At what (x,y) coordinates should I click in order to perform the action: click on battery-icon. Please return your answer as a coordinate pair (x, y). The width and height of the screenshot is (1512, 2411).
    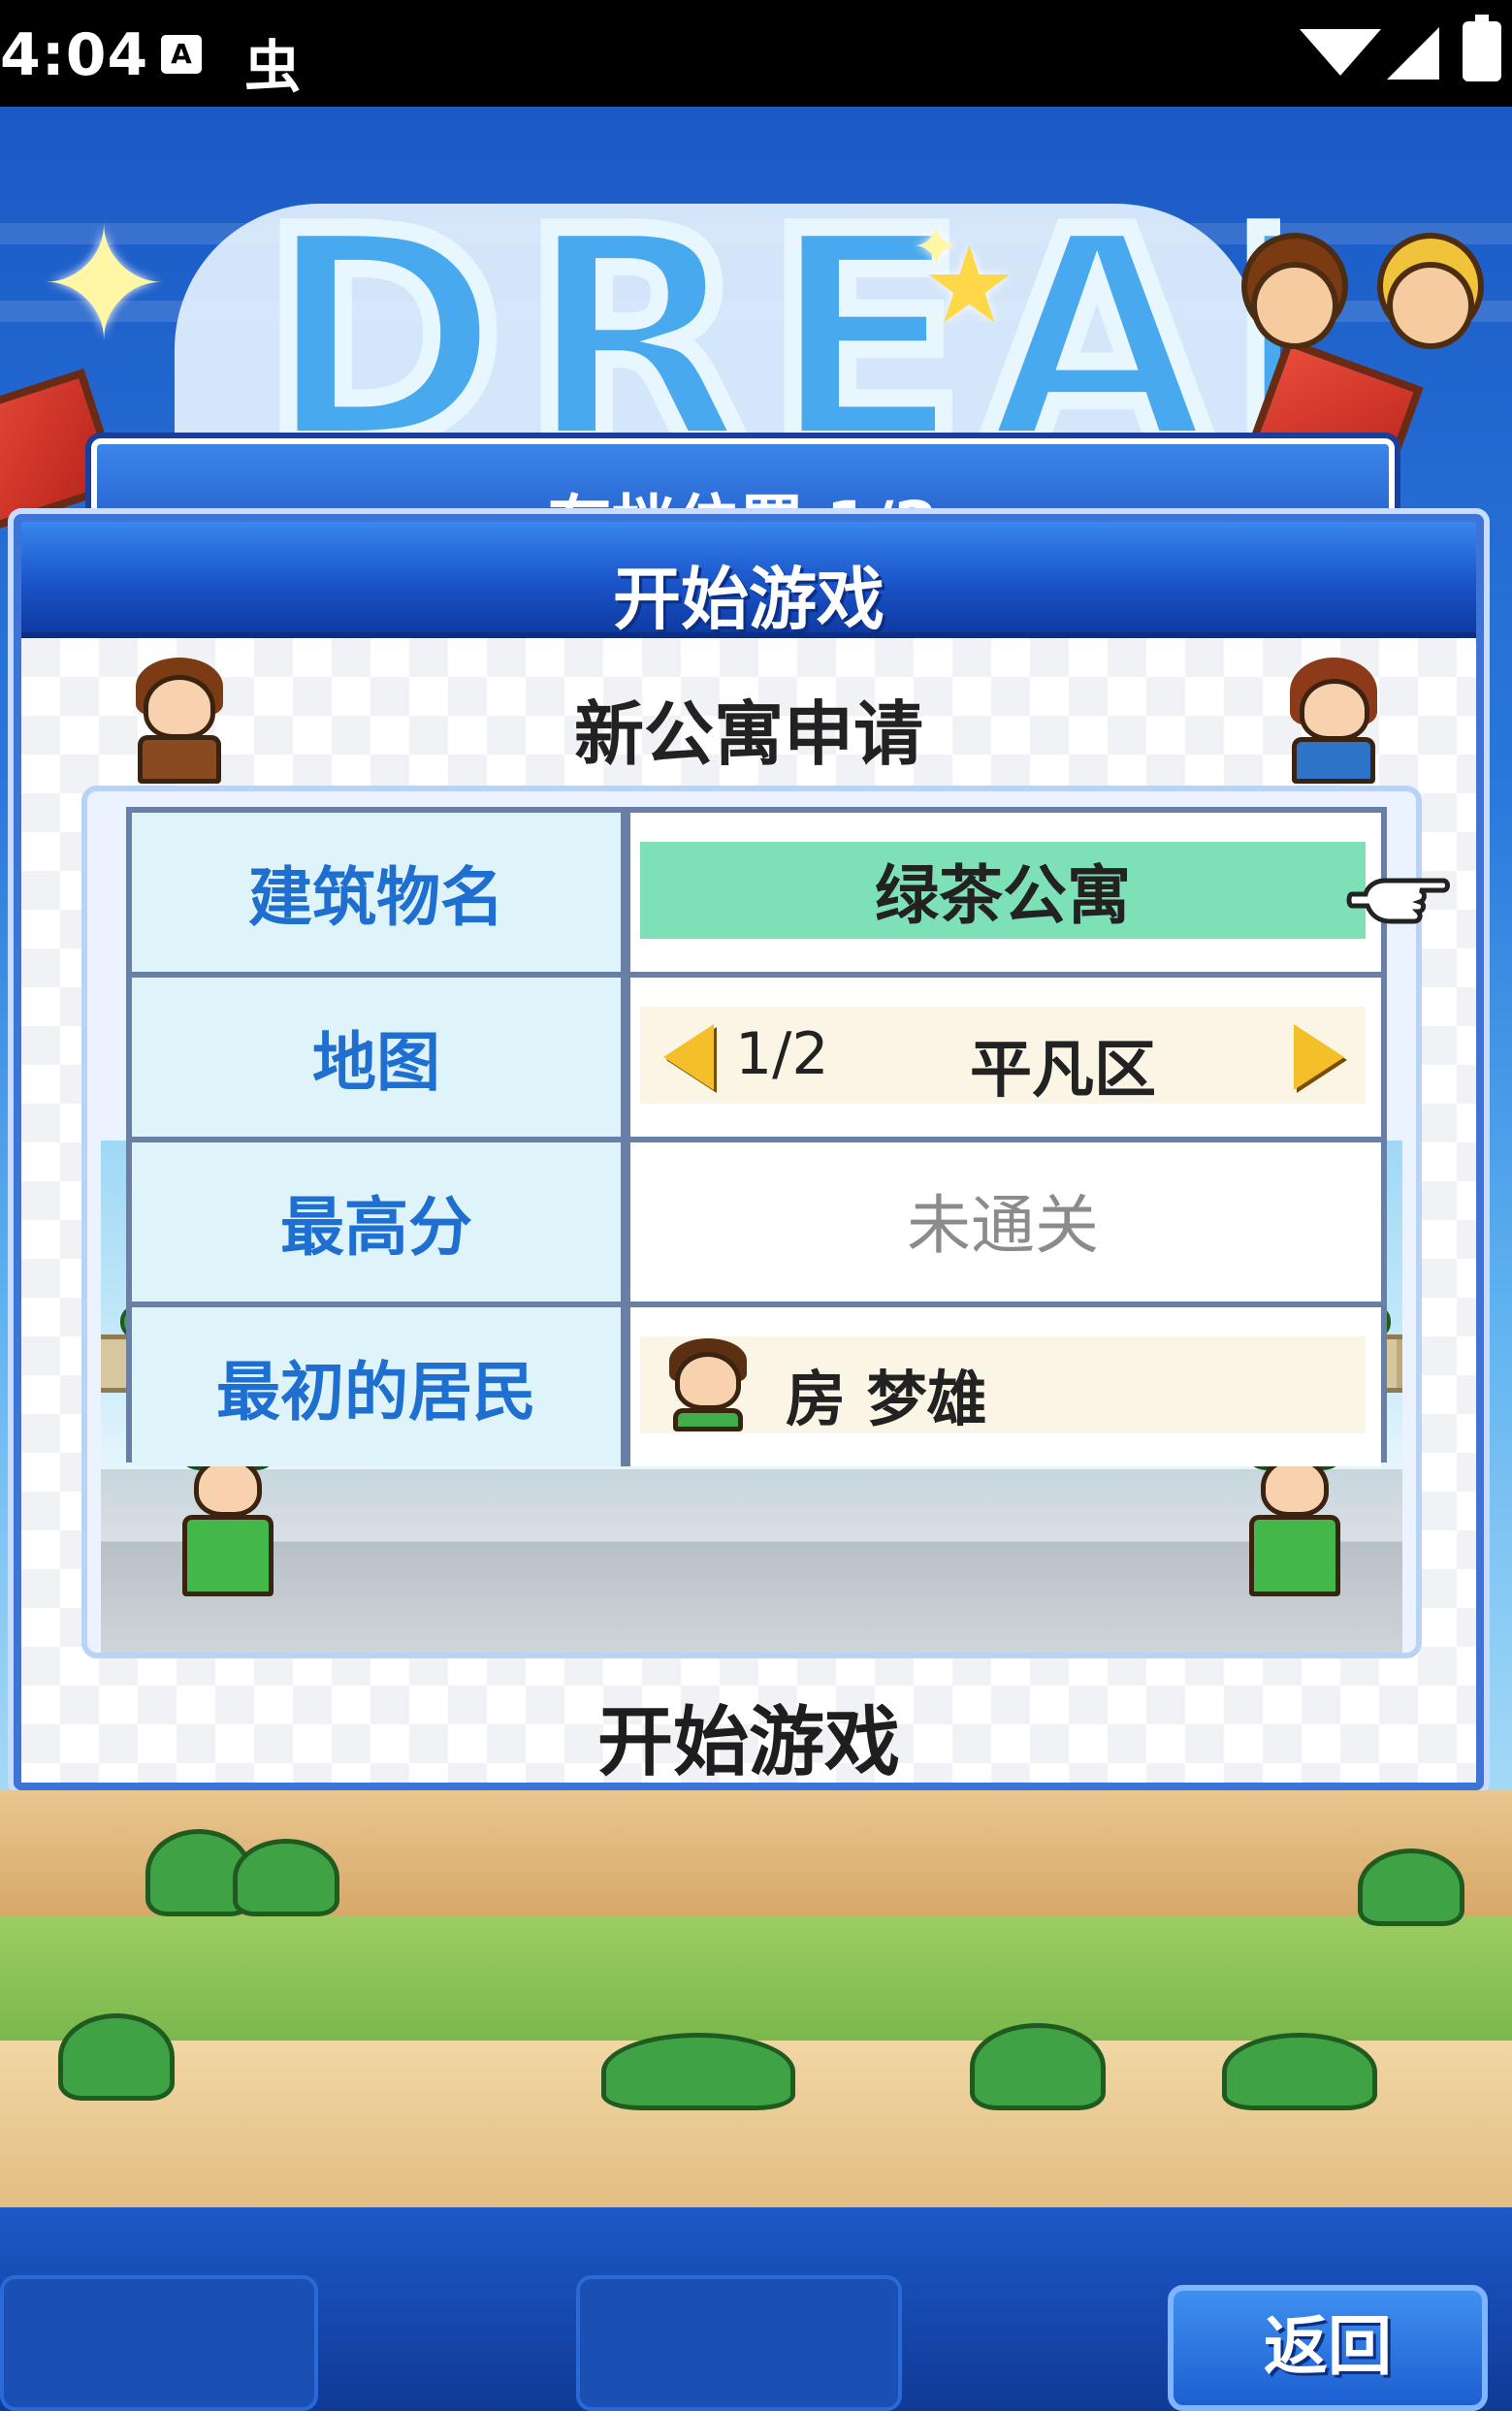
    Looking at the image, I should click on (1482, 48).